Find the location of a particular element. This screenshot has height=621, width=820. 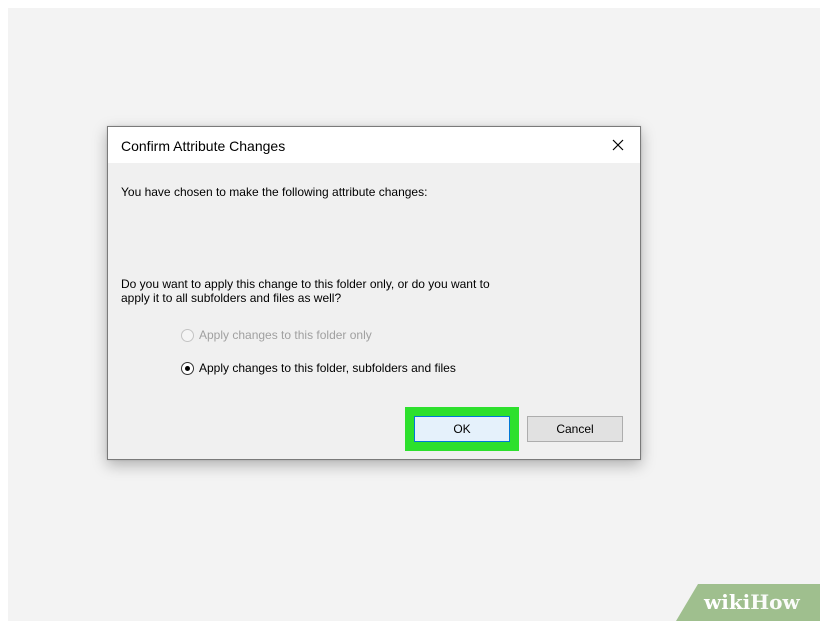

dialog-titlebar: Confirm Attribute Changes is located at coordinates (374, 145).